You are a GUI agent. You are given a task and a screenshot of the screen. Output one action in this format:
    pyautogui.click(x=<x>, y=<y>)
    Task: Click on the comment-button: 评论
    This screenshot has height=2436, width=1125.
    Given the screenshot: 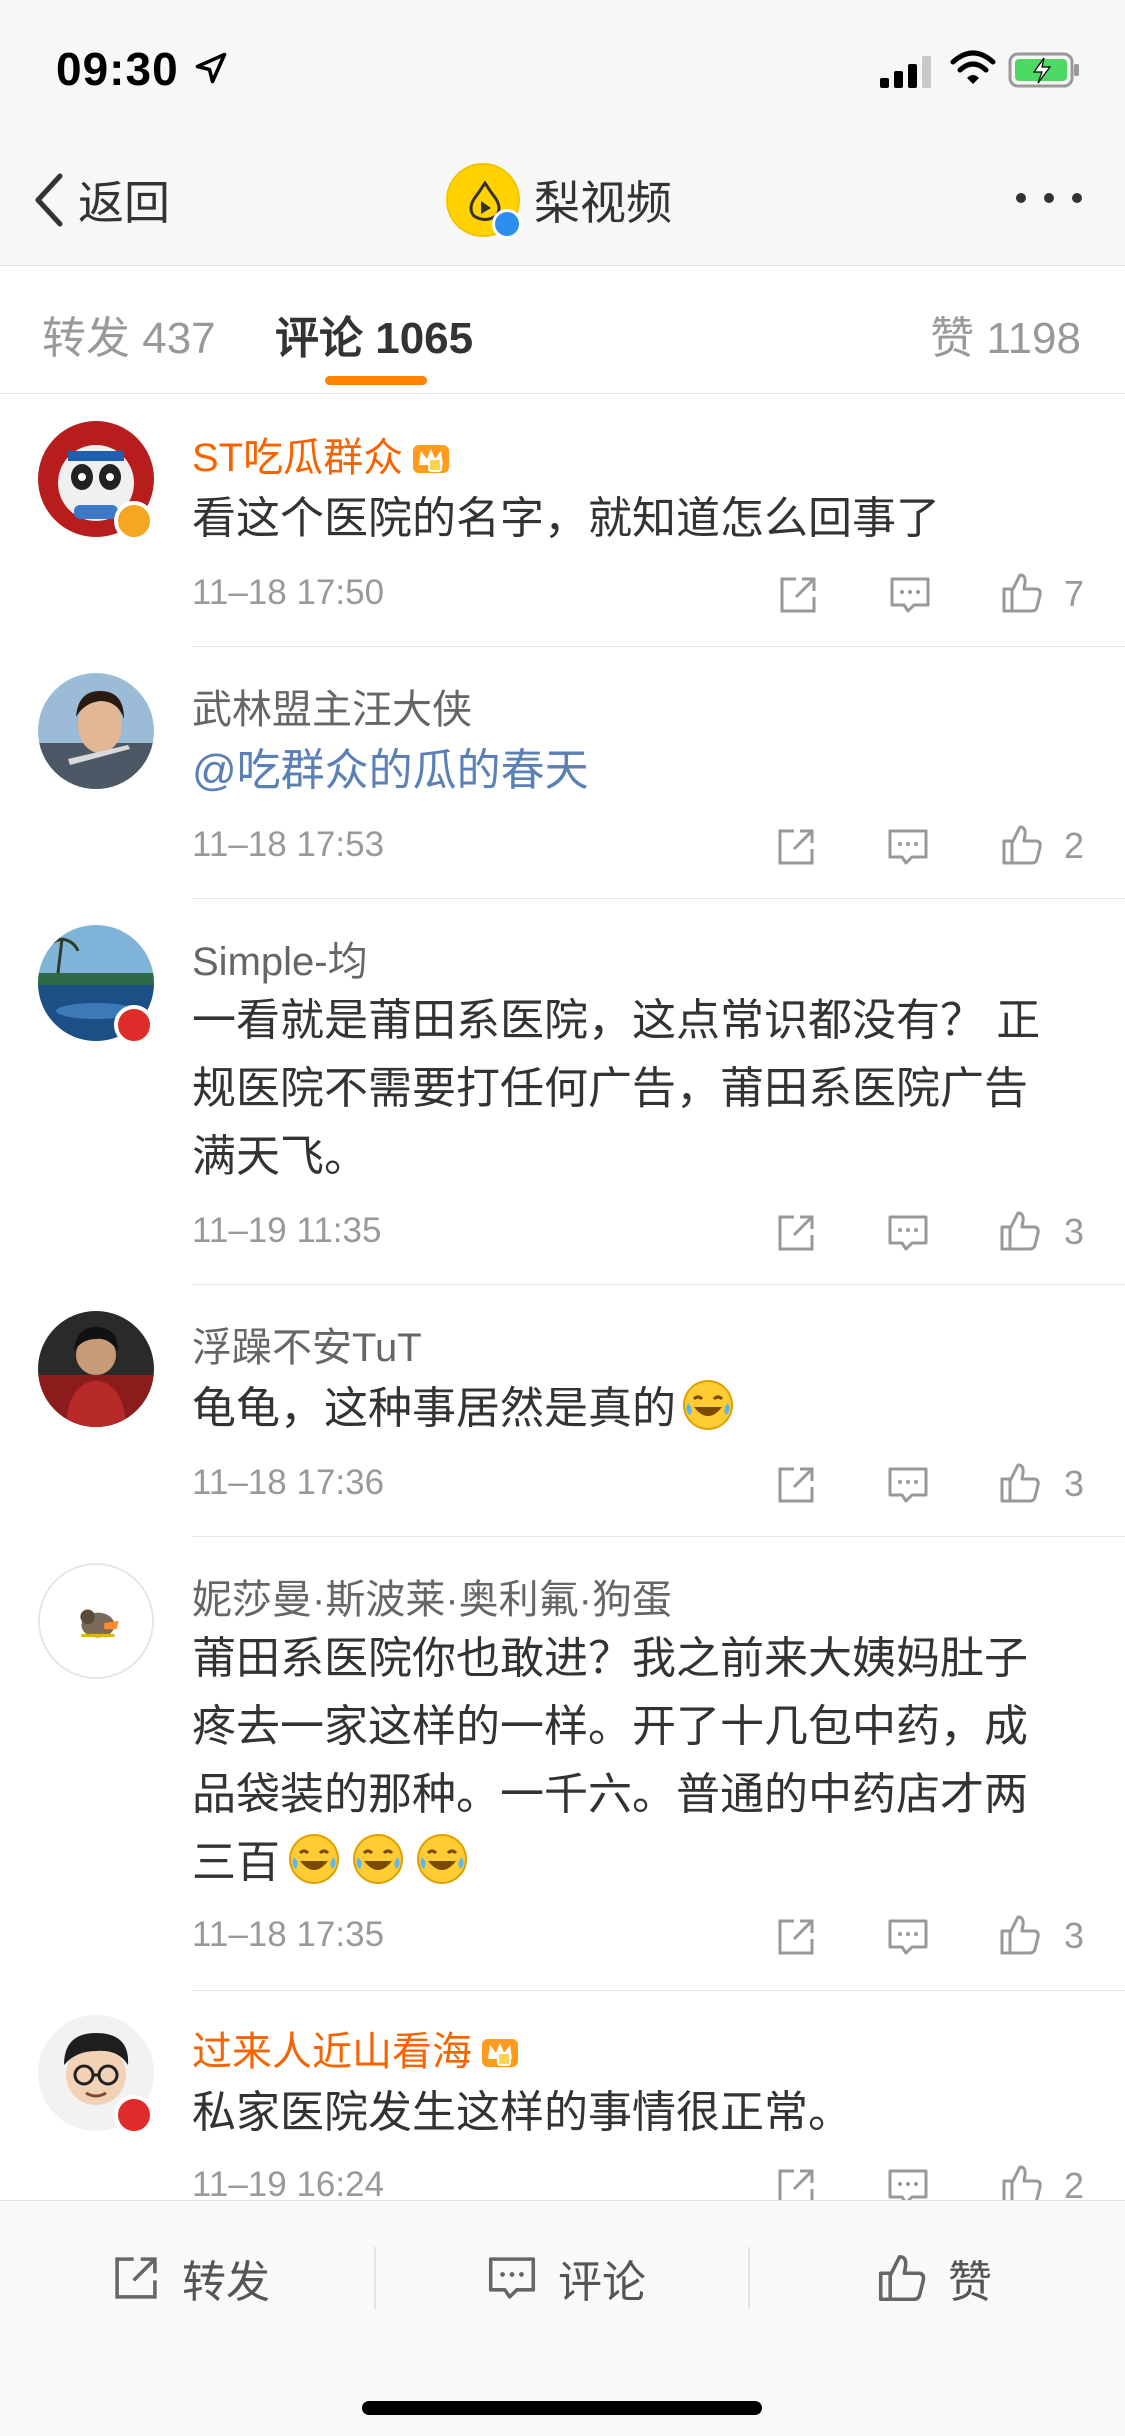 What is the action you would take?
    pyautogui.click(x=566, y=2278)
    